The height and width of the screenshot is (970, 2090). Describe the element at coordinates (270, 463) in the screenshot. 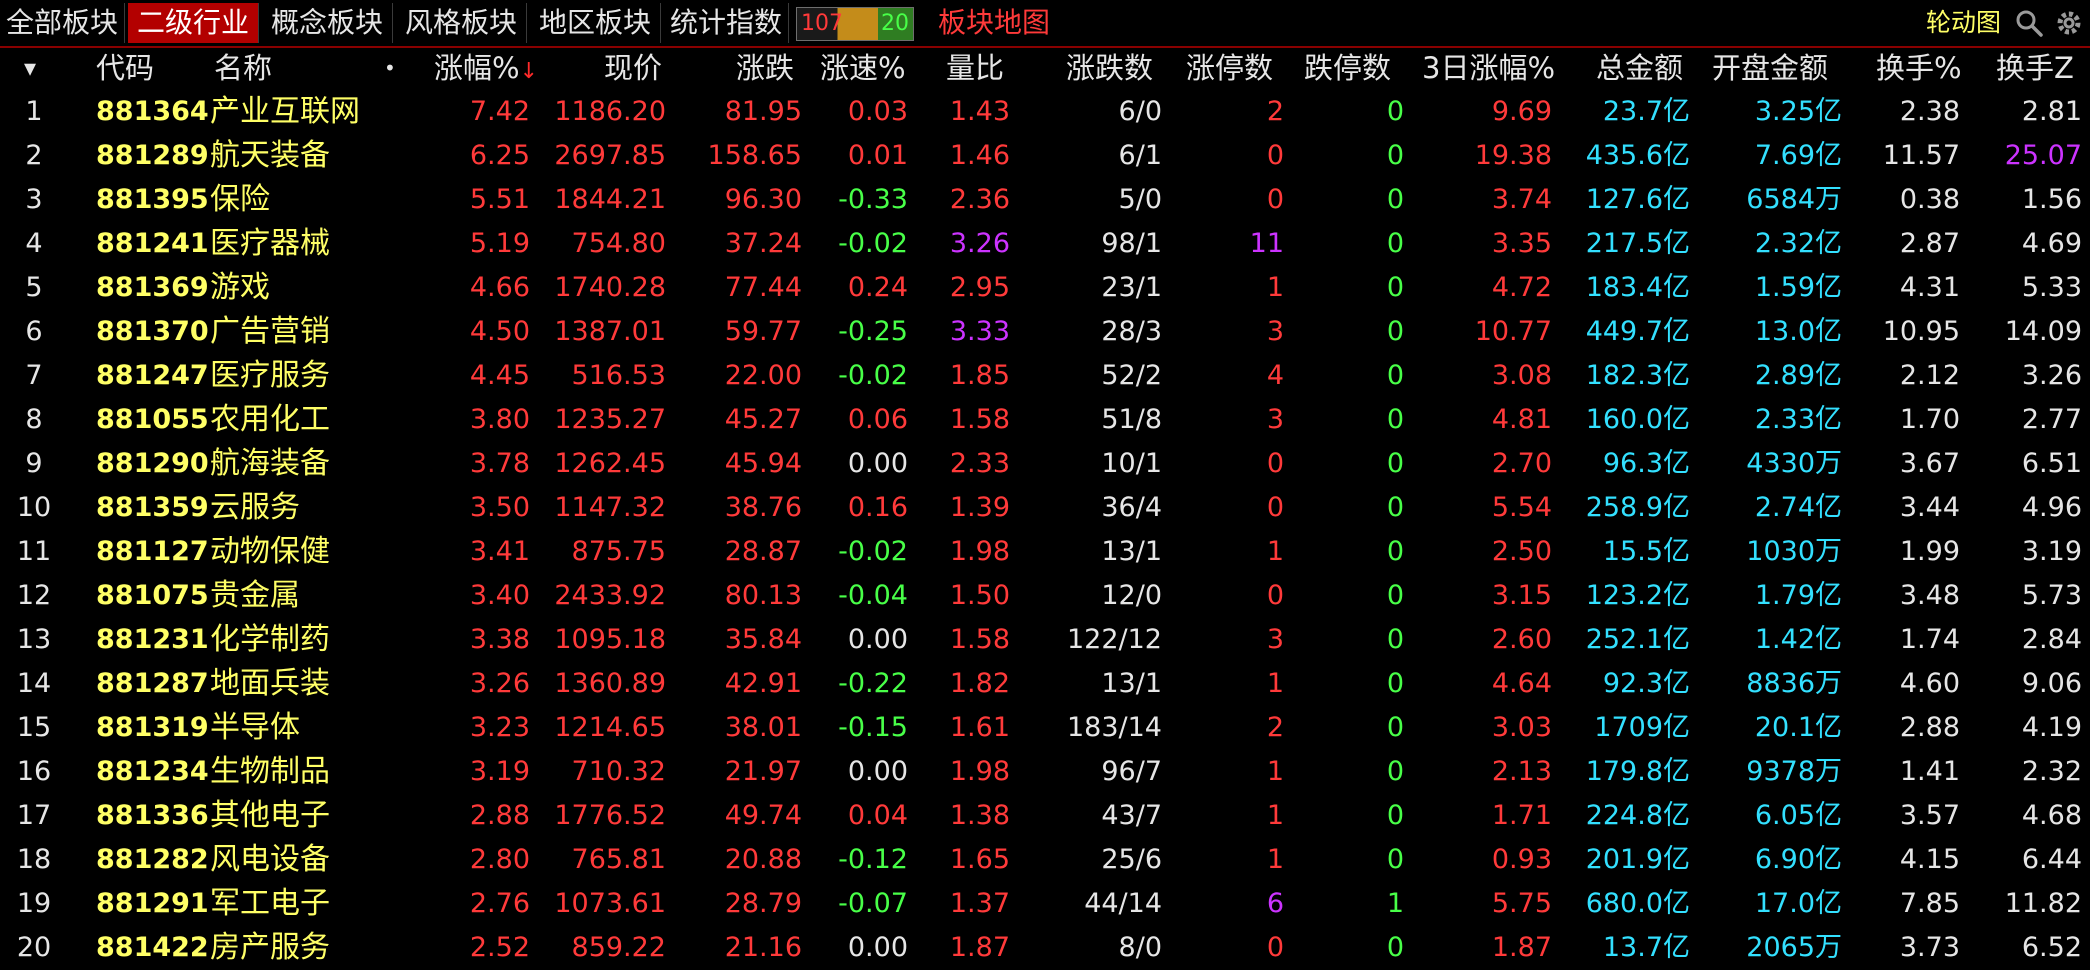

I see `sector-name: 航海装备` at that location.